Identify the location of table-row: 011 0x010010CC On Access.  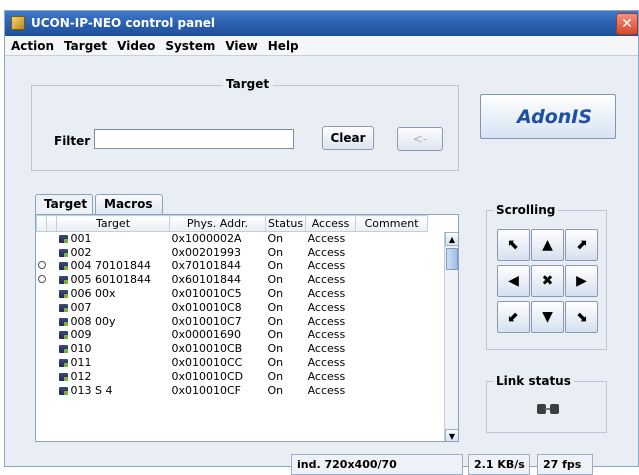
(232, 363).